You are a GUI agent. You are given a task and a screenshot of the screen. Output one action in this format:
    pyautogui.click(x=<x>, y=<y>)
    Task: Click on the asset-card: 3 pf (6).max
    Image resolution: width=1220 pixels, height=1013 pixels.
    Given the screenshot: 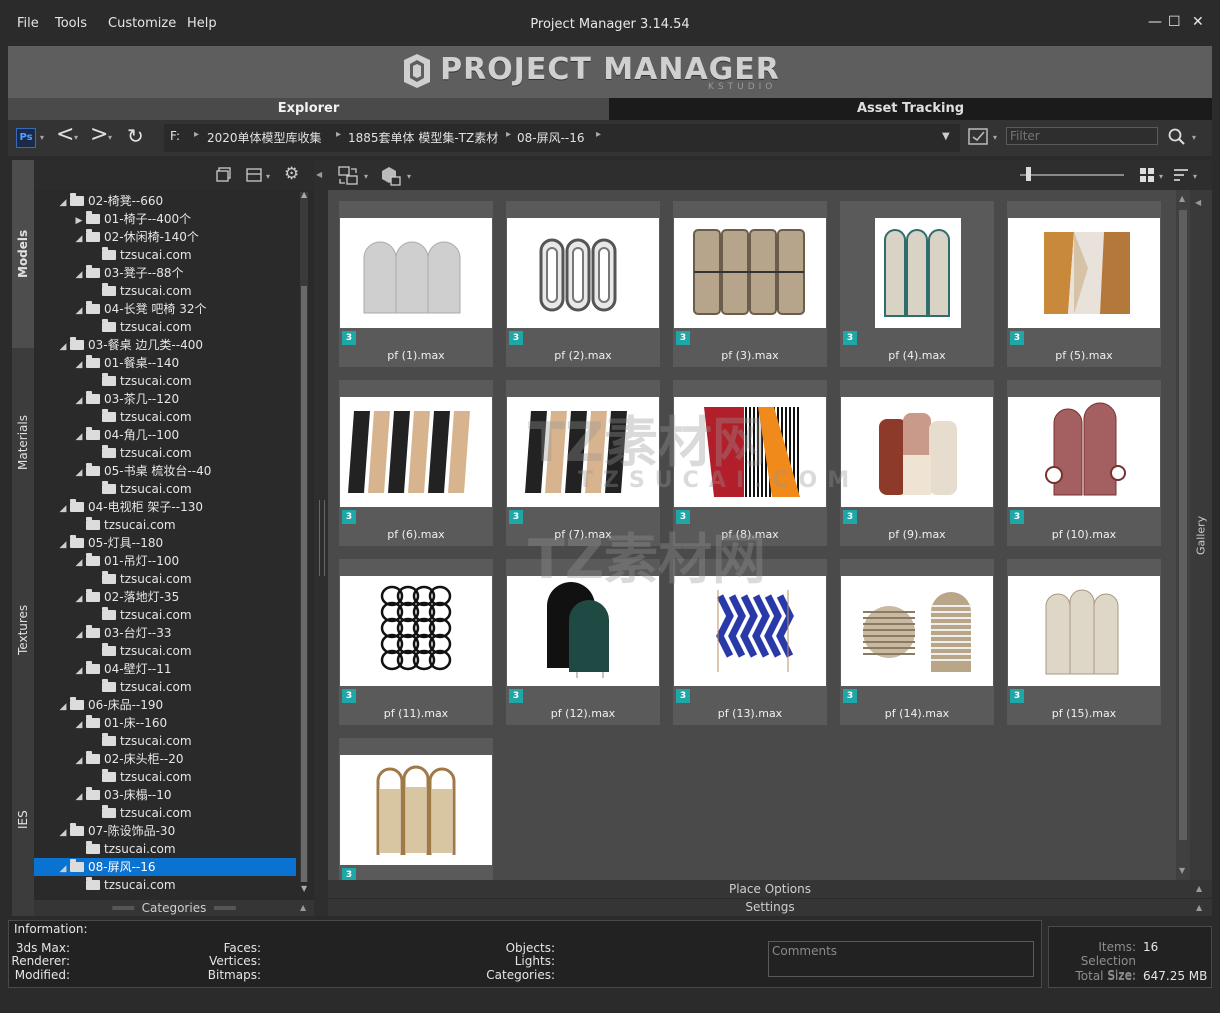 What is the action you would take?
    pyautogui.click(x=416, y=463)
    